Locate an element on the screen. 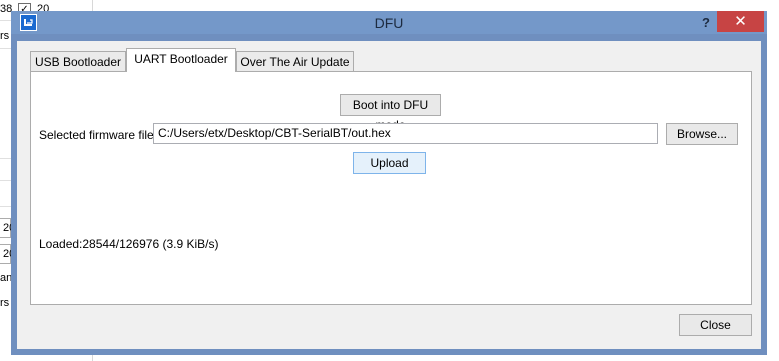 The height and width of the screenshot is (361, 779). window-close-button: ✕ is located at coordinates (740, 21).